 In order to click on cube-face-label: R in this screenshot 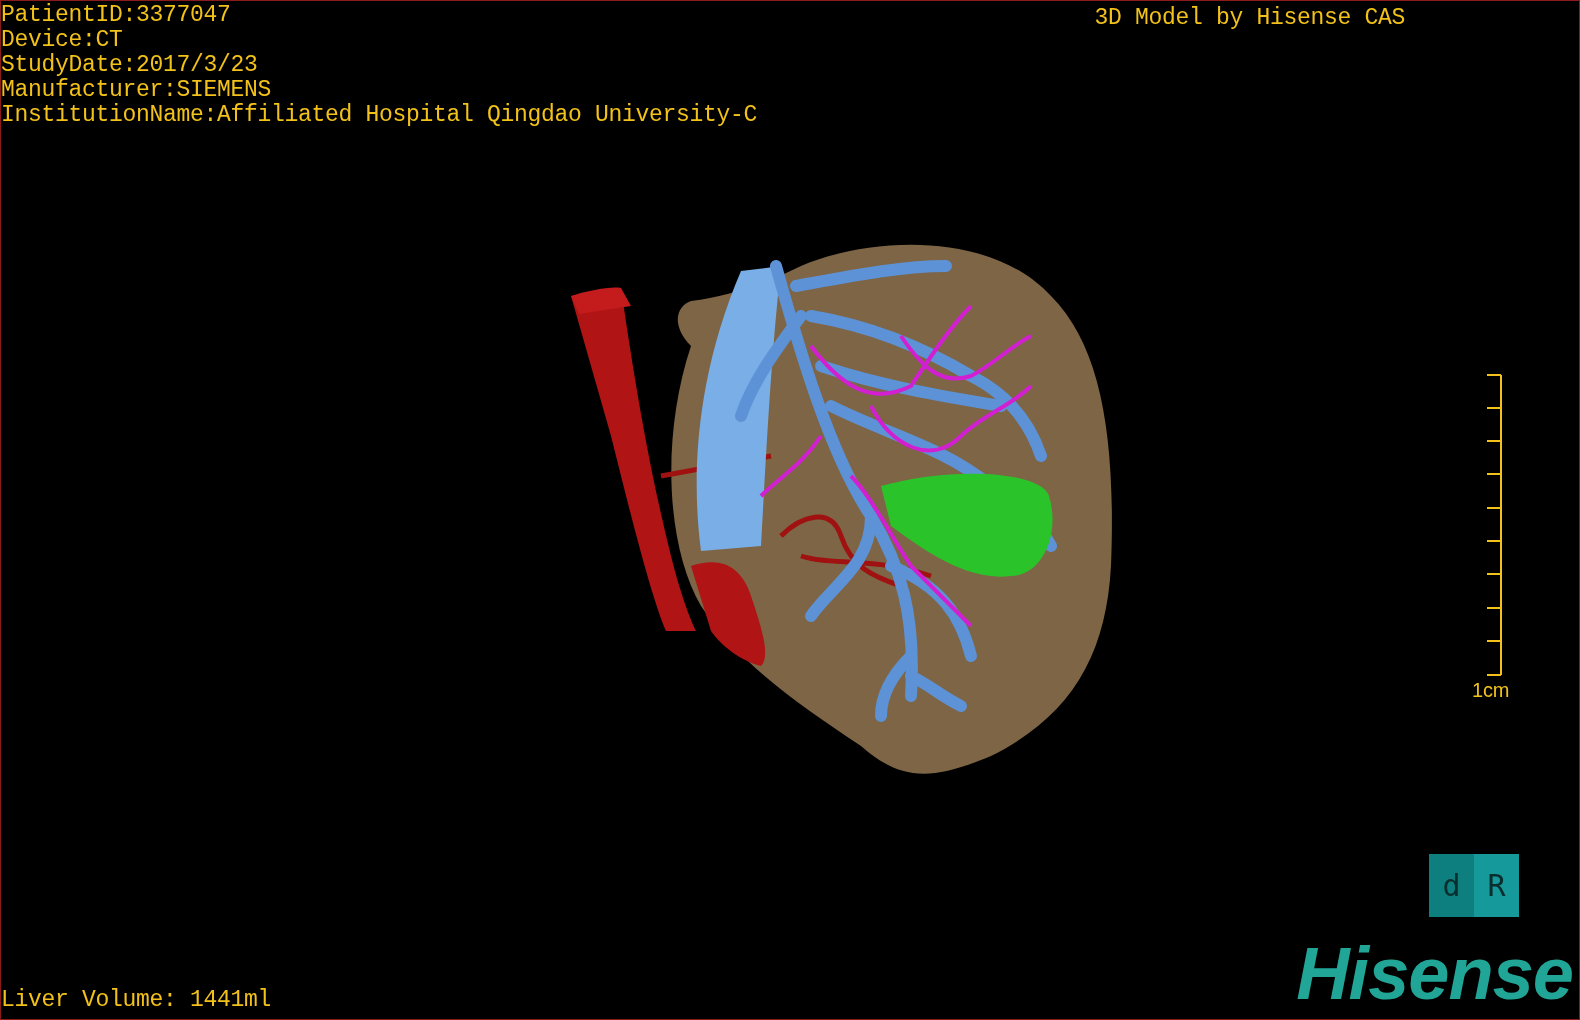, I will do `click(1496, 886)`.